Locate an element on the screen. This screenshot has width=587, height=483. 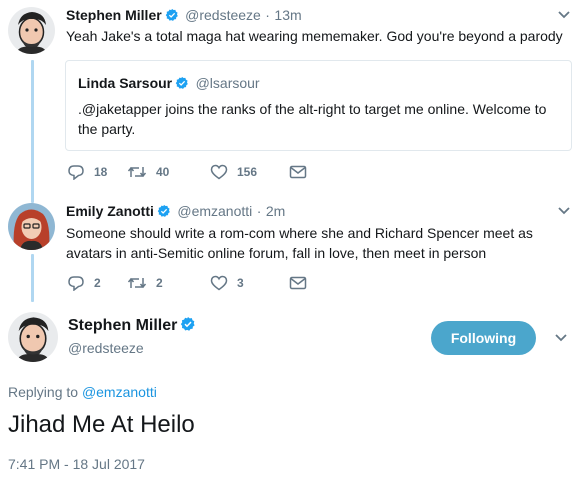
retweet-count: 40 is located at coordinates (163, 172).